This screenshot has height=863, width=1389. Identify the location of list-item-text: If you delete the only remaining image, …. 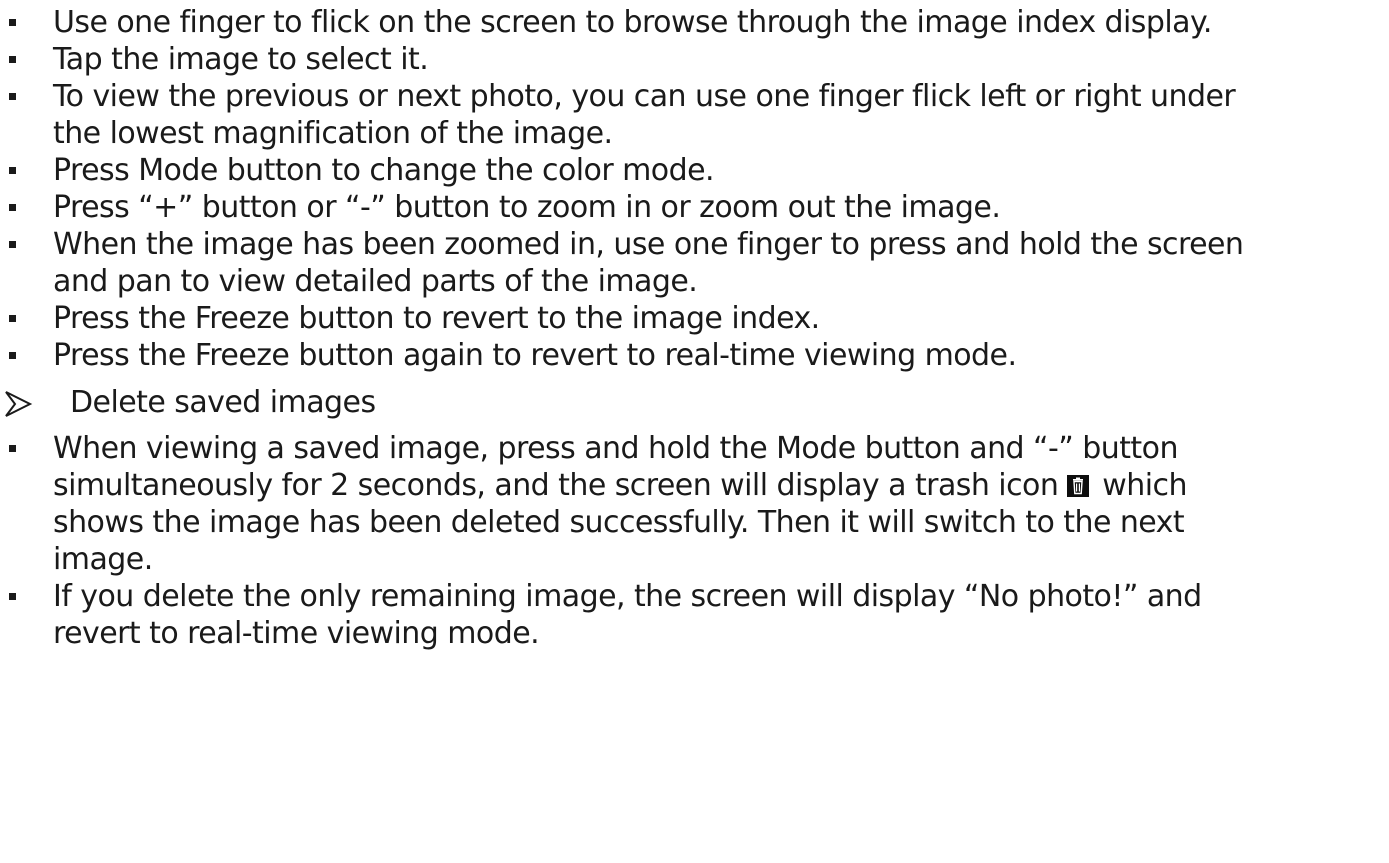
(719, 615).